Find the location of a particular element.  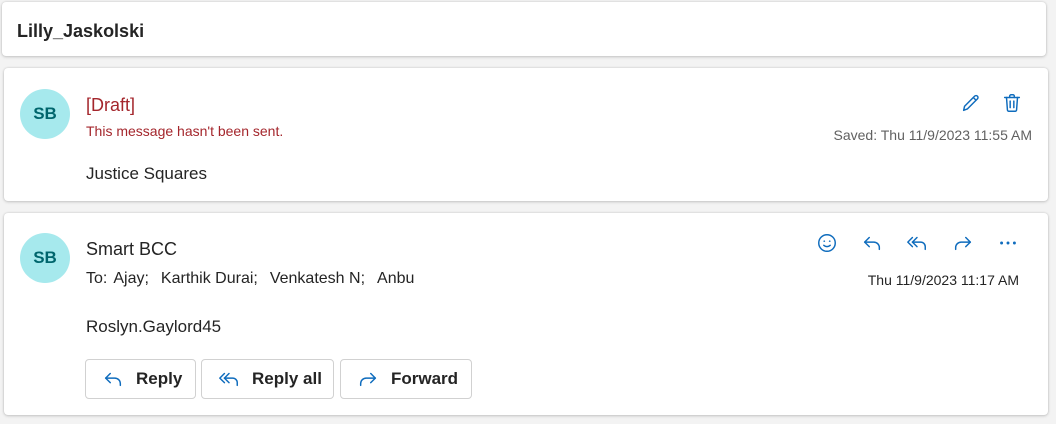

recipient: Karthik Durai; is located at coordinates (209, 279).